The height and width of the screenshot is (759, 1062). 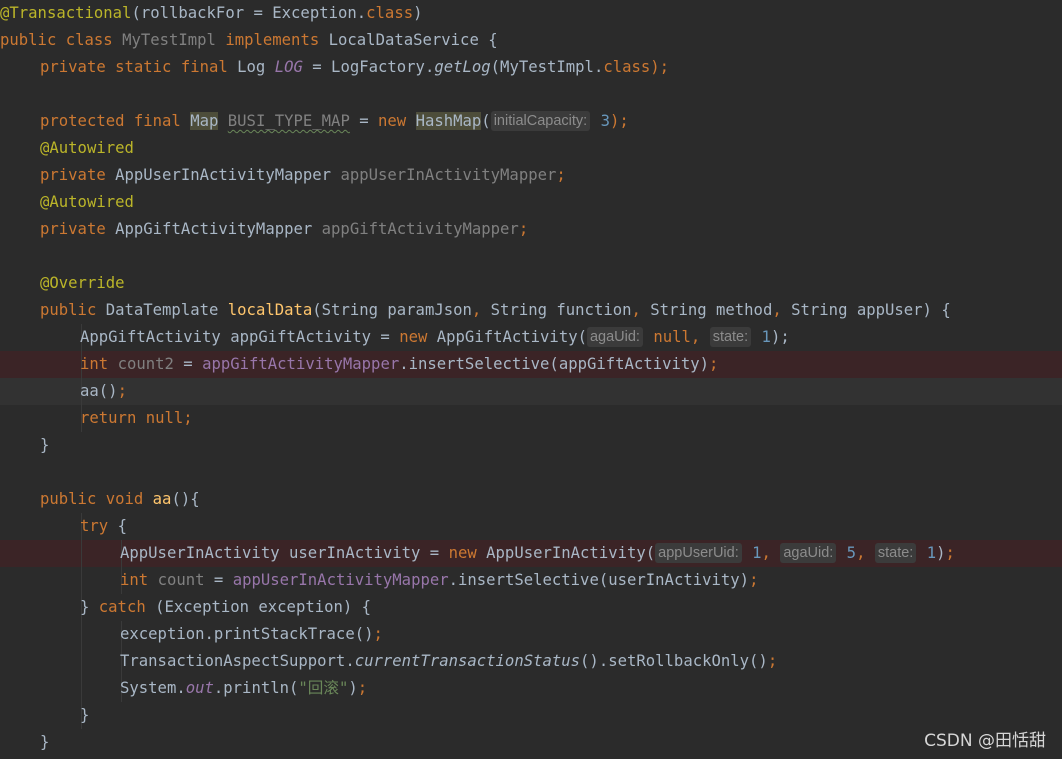 I want to click on code-text: @Override, so click(x=82, y=283).